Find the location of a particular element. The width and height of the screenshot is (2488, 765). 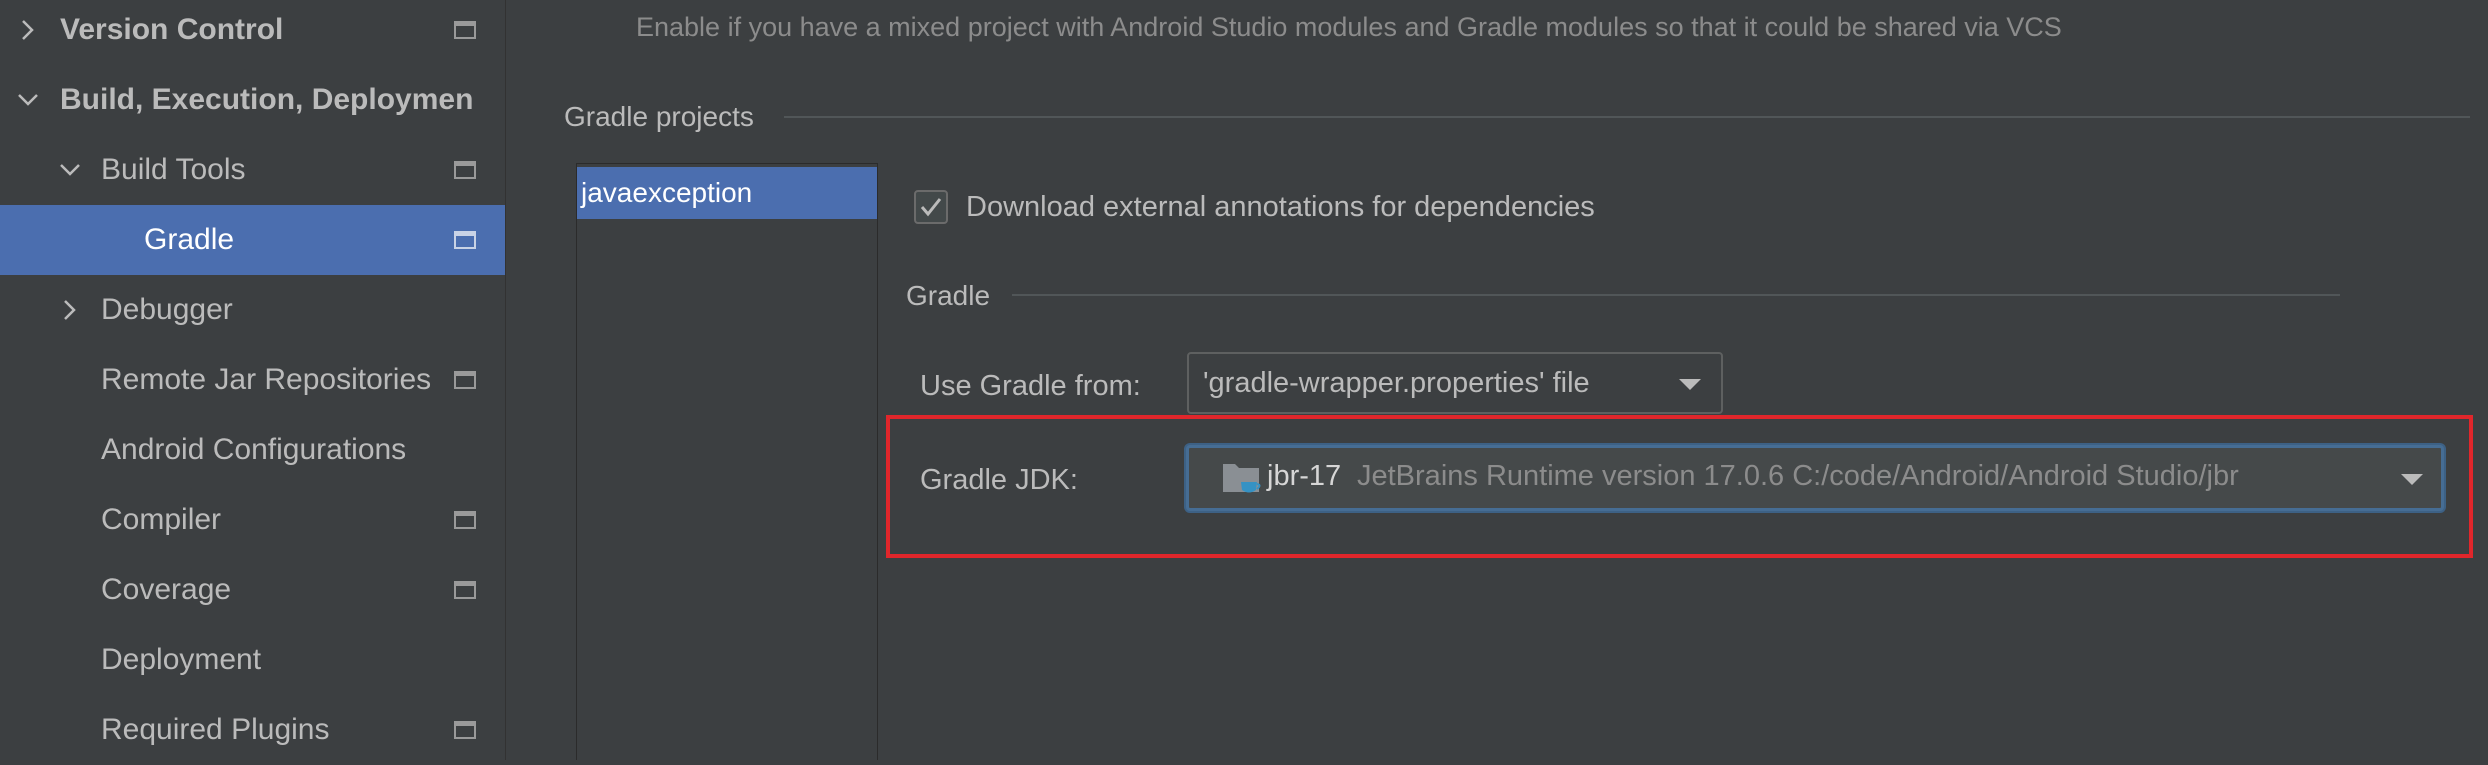

gradle-section-title: Gradle is located at coordinates (948, 295).